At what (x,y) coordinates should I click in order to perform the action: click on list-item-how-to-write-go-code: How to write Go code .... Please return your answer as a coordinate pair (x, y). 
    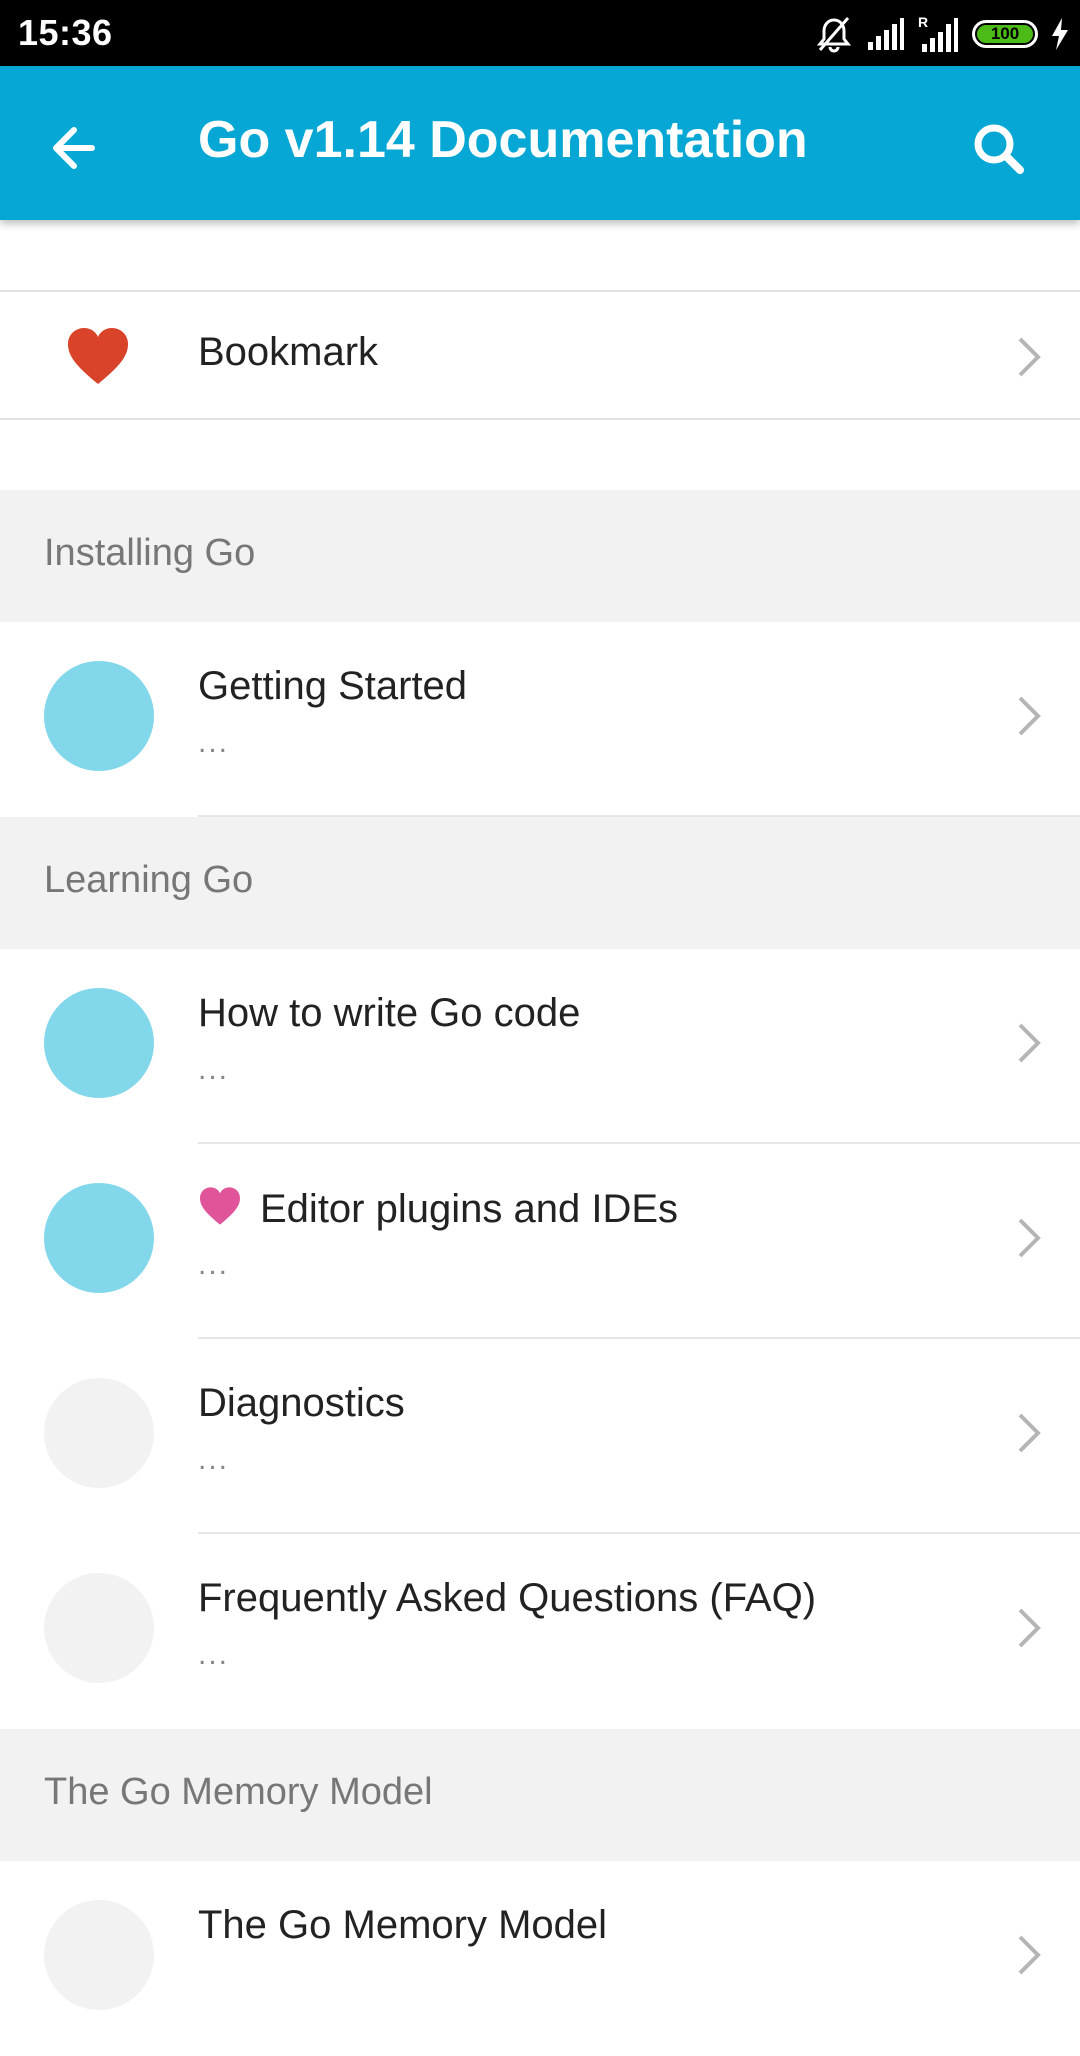
    Looking at the image, I should click on (540, 1046).